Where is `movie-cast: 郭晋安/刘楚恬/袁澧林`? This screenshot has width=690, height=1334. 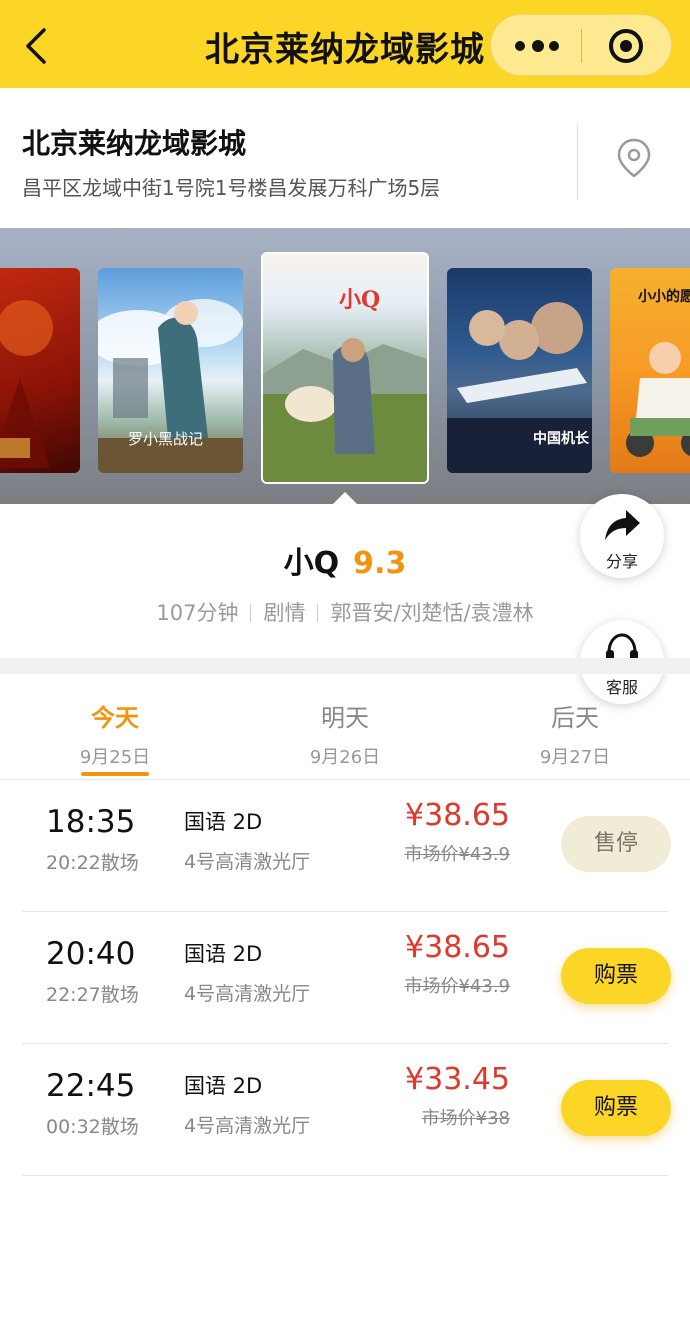 movie-cast: 郭晋安/刘楚恬/袁澧林 is located at coordinates (432, 613).